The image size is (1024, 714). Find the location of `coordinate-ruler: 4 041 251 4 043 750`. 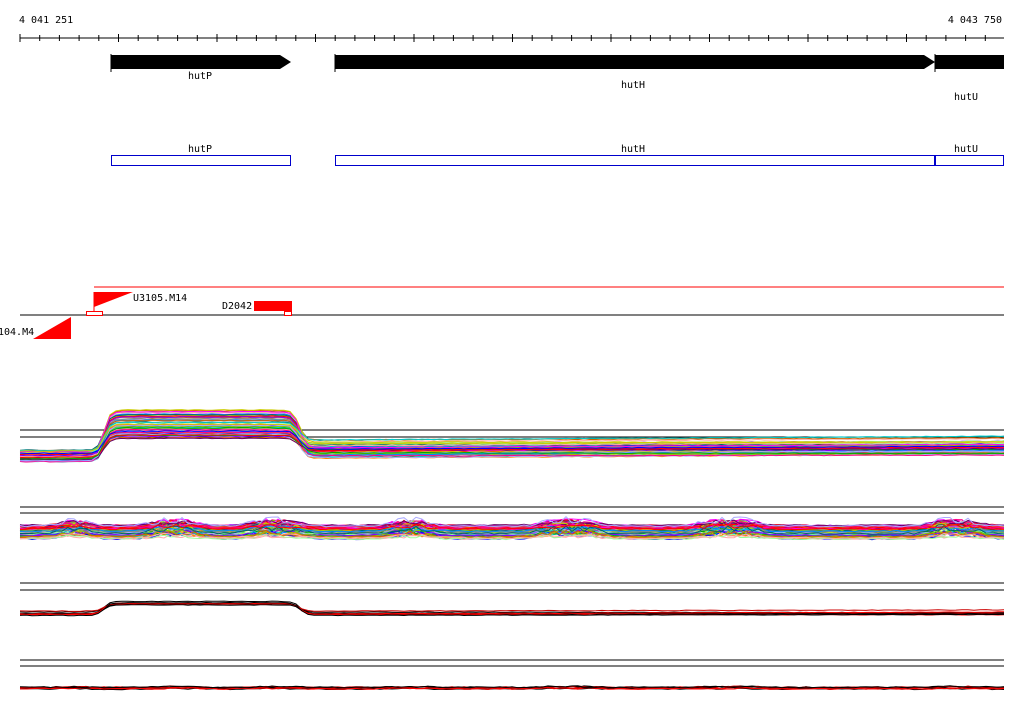

coordinate-ruler: 4 041 251 4 043 750 is located at coordinates (511, 28).